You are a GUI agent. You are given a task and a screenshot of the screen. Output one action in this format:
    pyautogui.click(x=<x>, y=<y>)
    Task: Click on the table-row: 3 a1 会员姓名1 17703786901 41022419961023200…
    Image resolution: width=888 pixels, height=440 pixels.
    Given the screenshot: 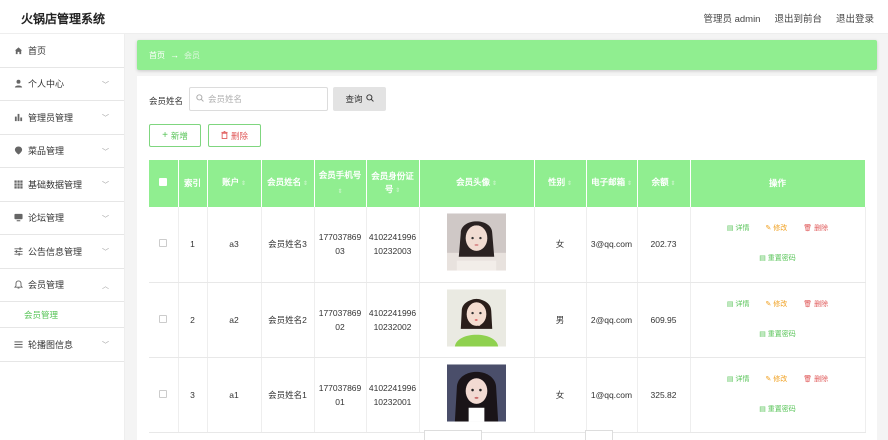 What is the action you would take?
    pyautogui.click(x=507, y=395)
    